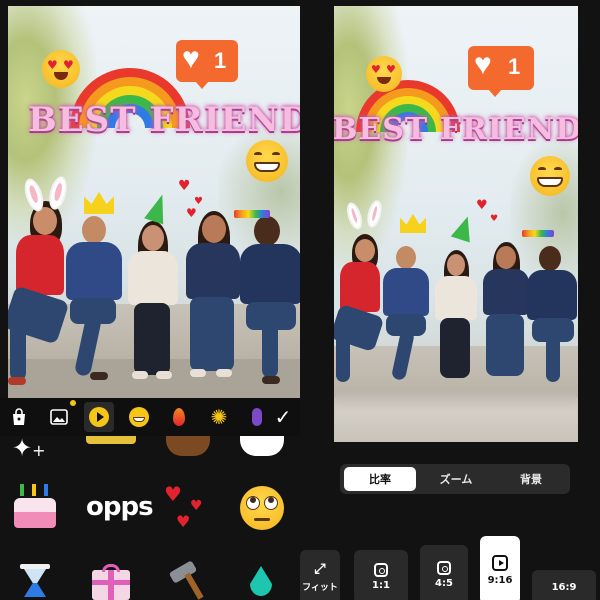 The image size is (600, 600). Describe the element at coordinates (531, 479) in the screenshot. I see `tab-background: 背景` at that location.